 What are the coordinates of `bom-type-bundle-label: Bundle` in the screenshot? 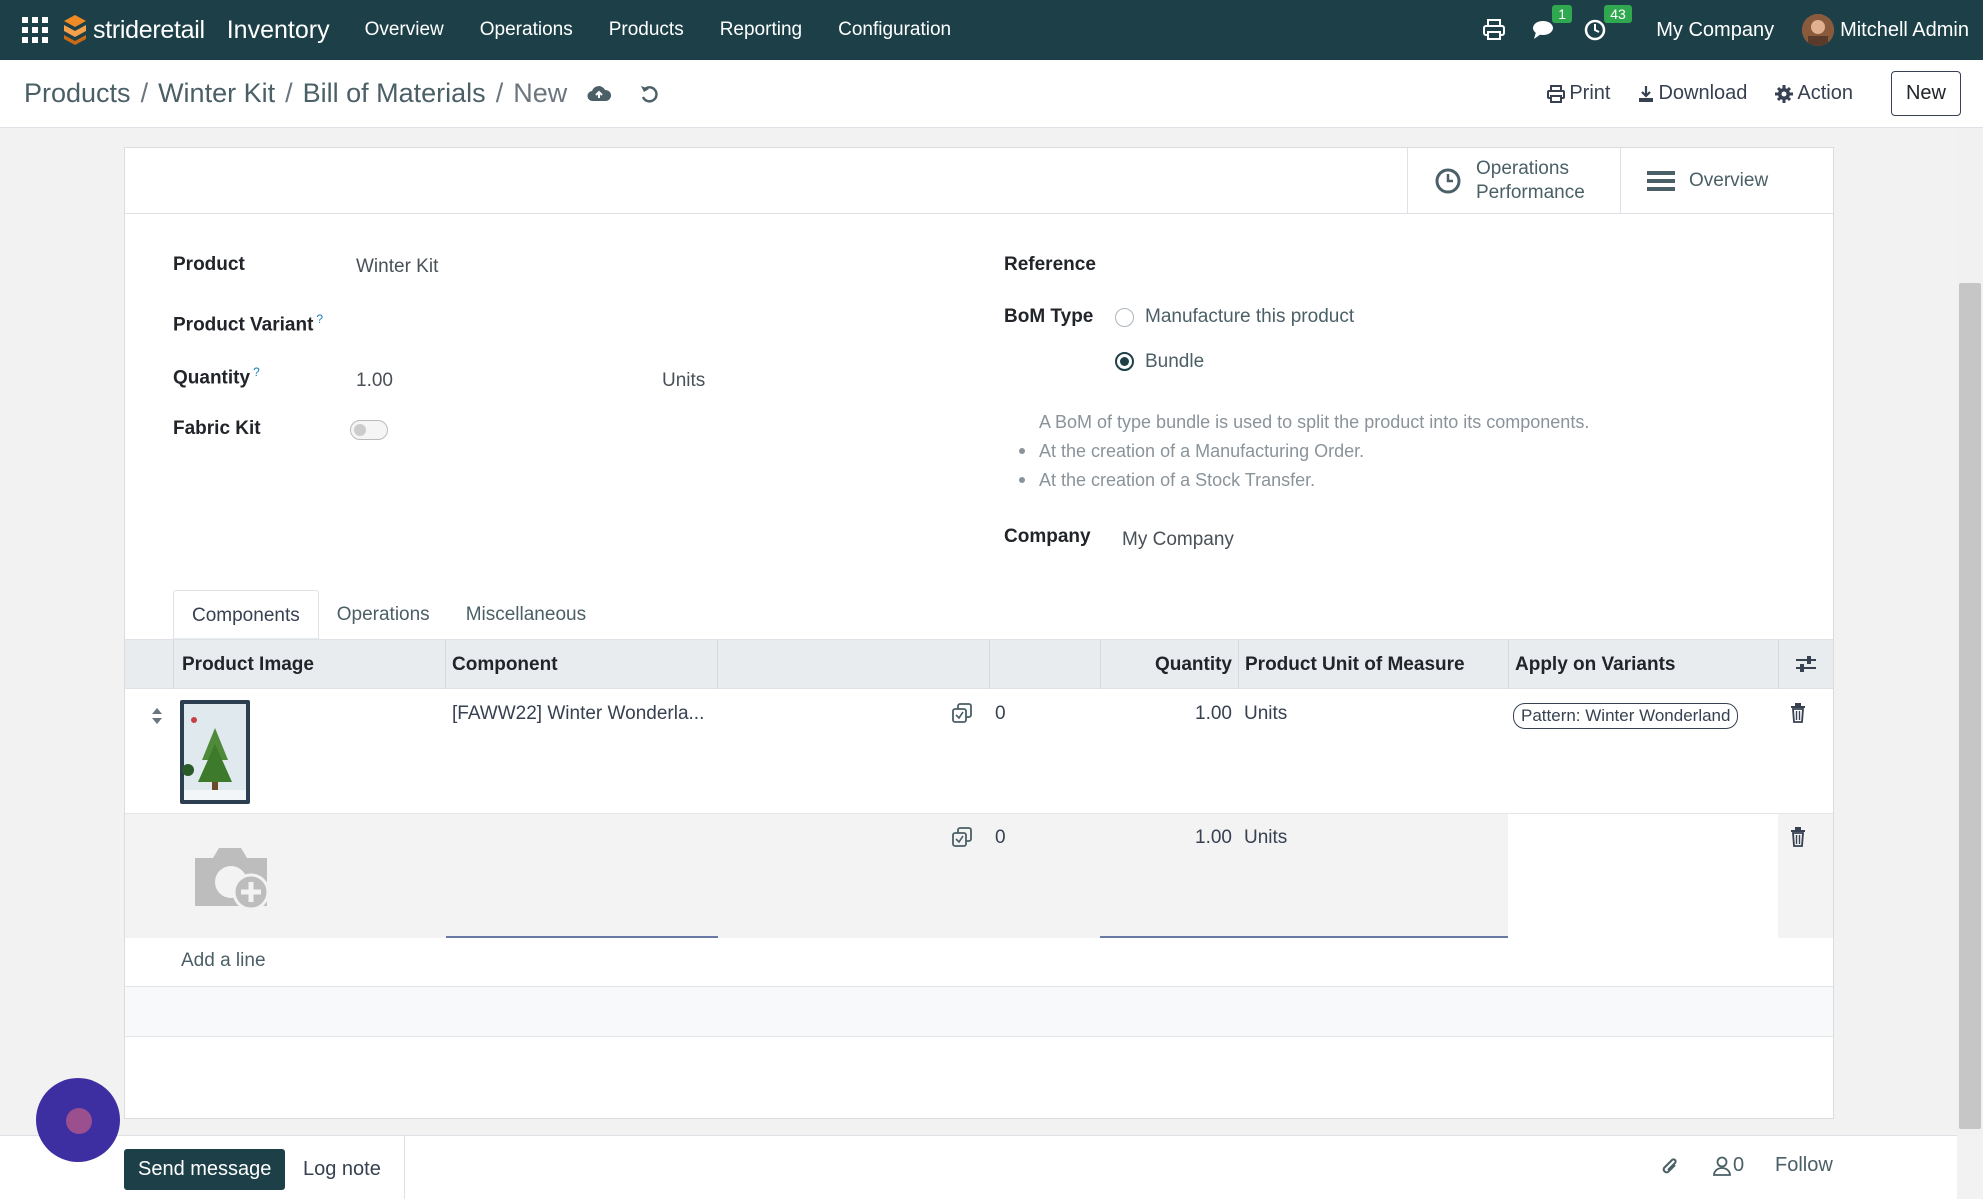 It's located at (1174, 362).